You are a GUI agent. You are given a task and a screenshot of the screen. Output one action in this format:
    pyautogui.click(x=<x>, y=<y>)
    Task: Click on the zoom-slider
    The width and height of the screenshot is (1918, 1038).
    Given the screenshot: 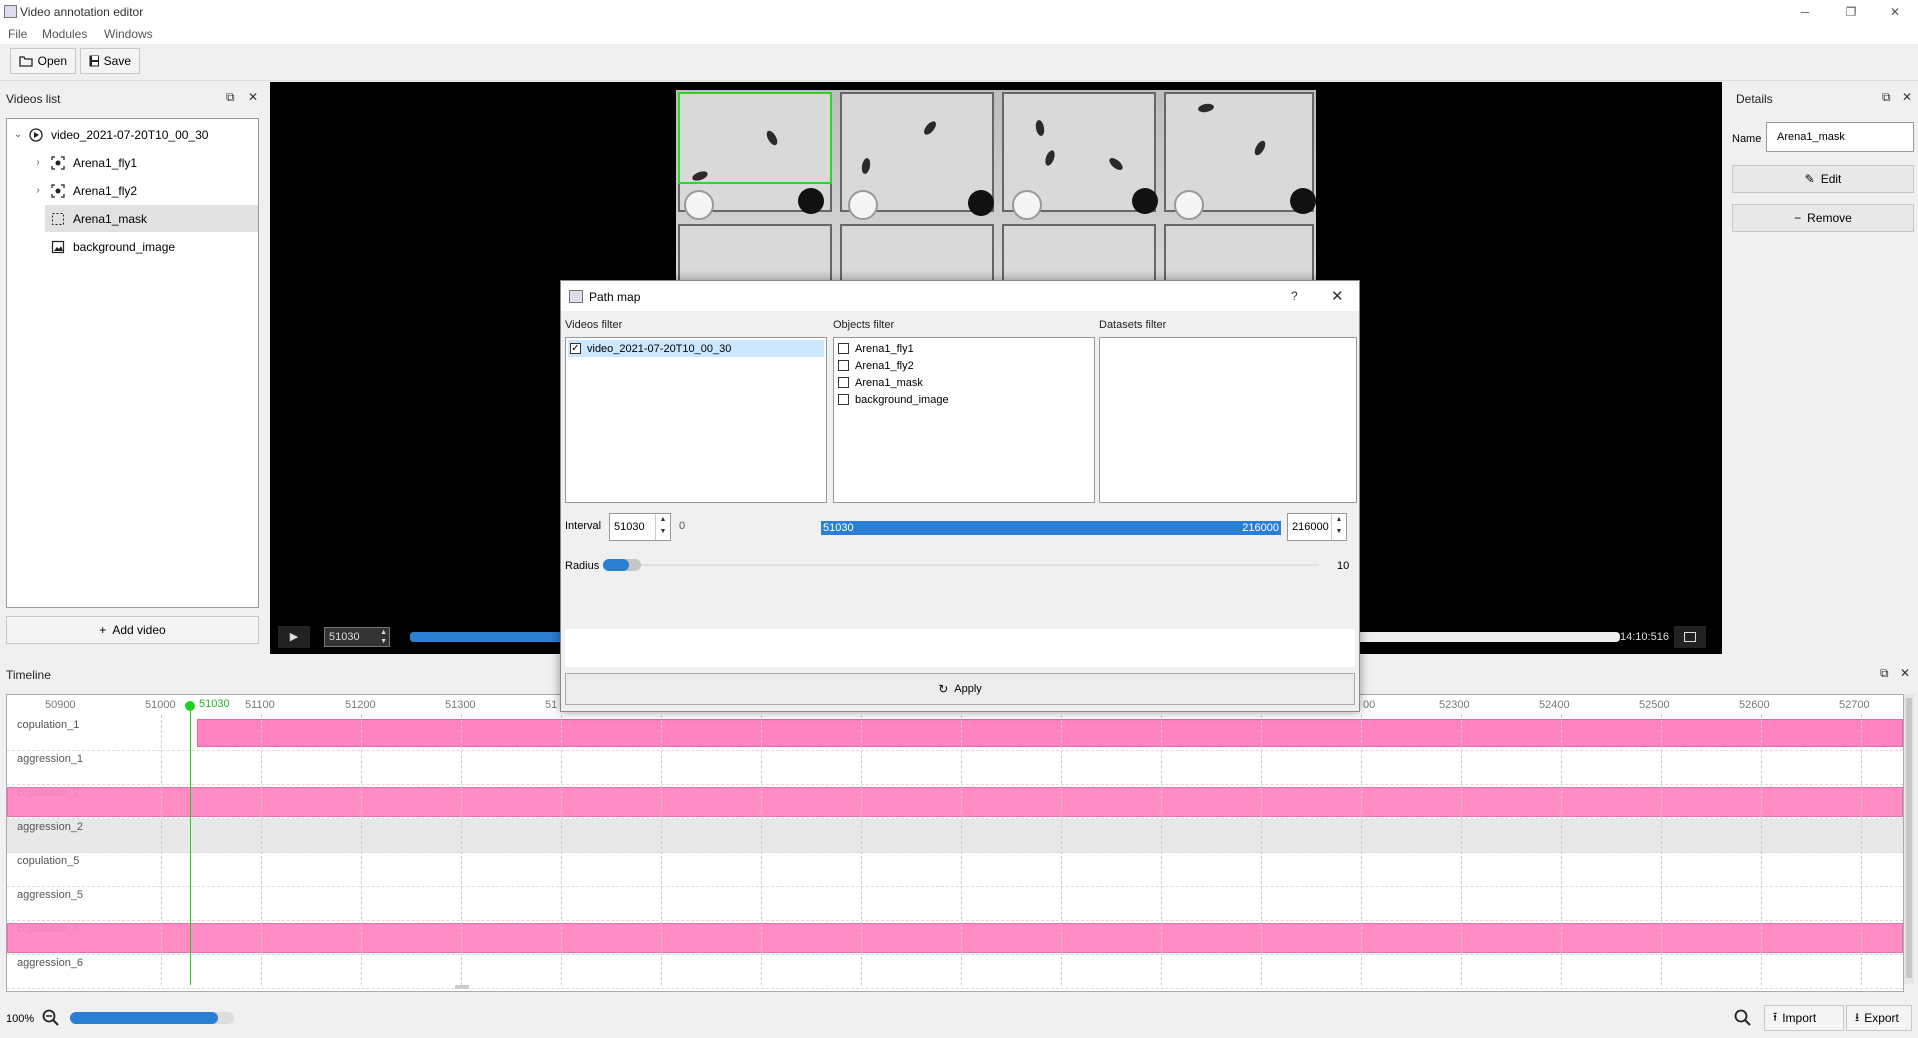 What is the action you would take?
    pyautogui.click(x=152, y=1018)
    